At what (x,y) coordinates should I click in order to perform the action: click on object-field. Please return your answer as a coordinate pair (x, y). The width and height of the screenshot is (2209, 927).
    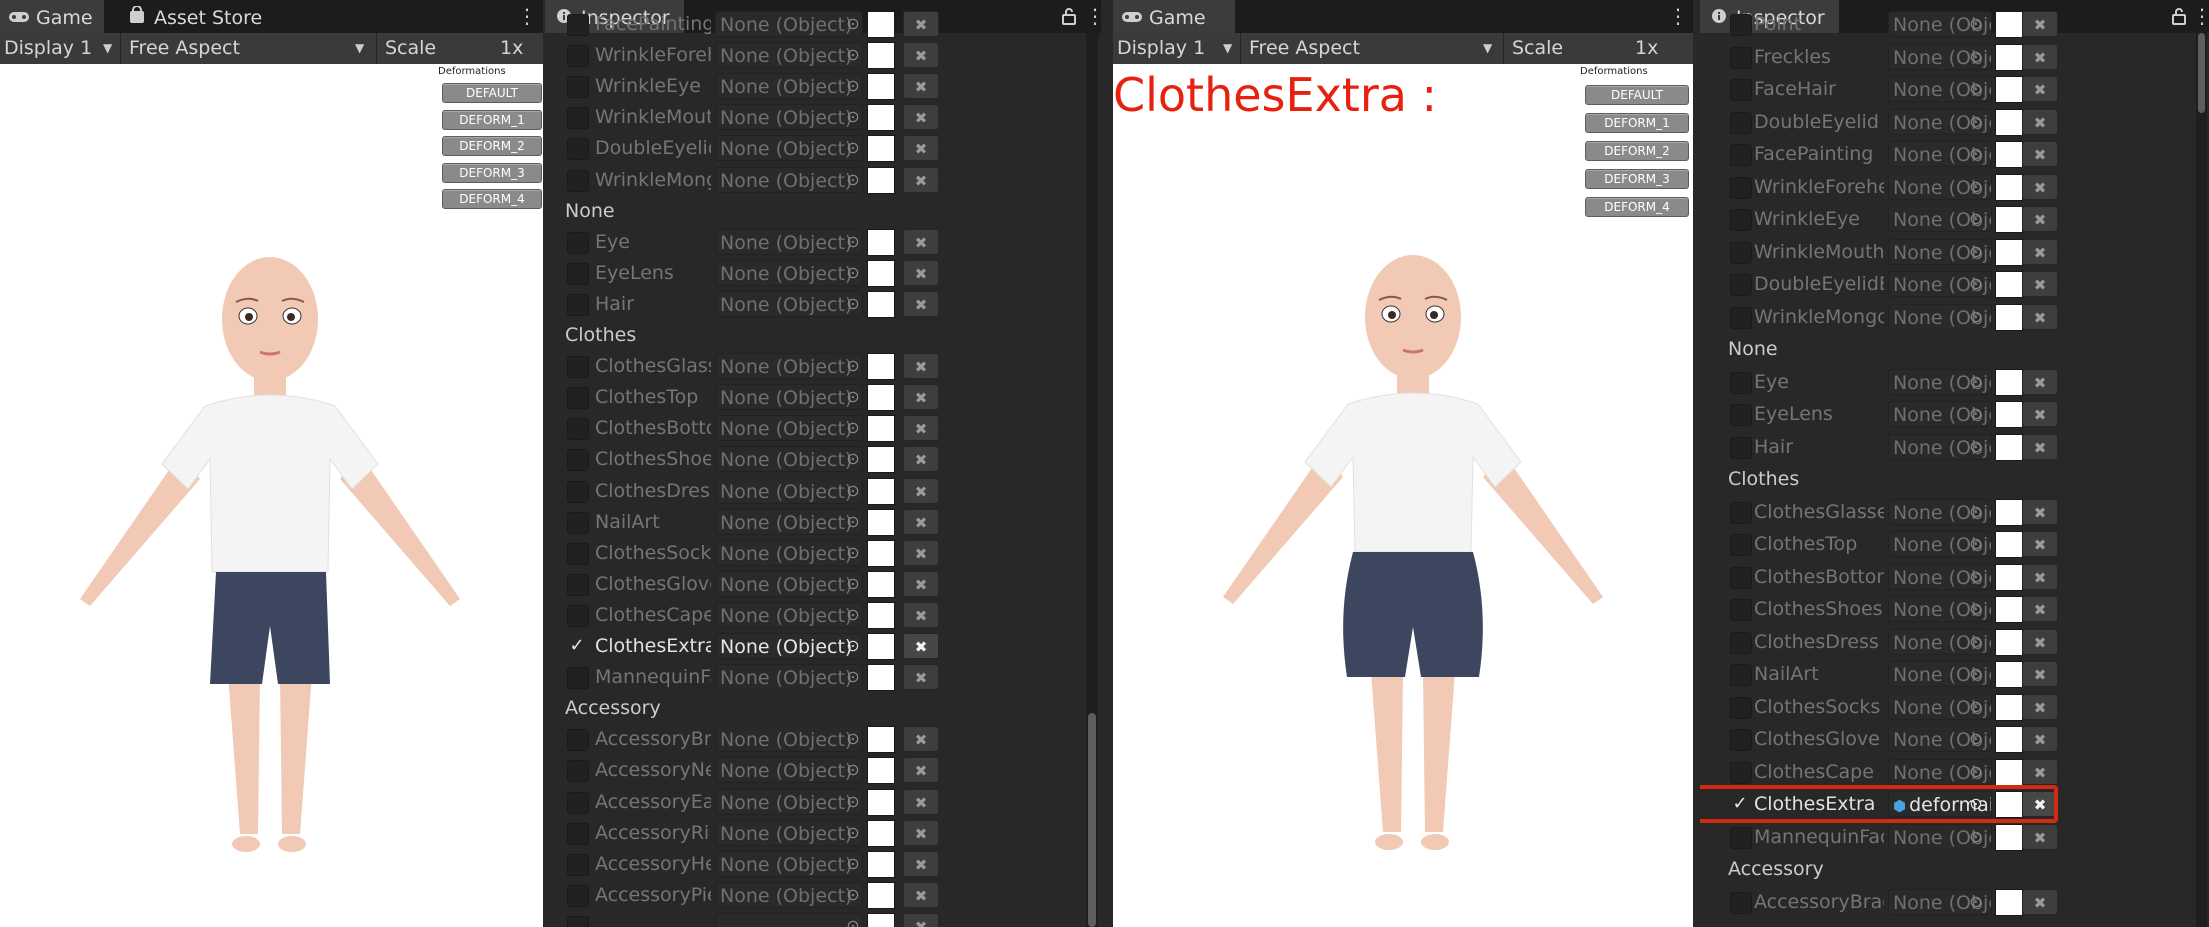
    Looking at the image, I should click on (789, 919).